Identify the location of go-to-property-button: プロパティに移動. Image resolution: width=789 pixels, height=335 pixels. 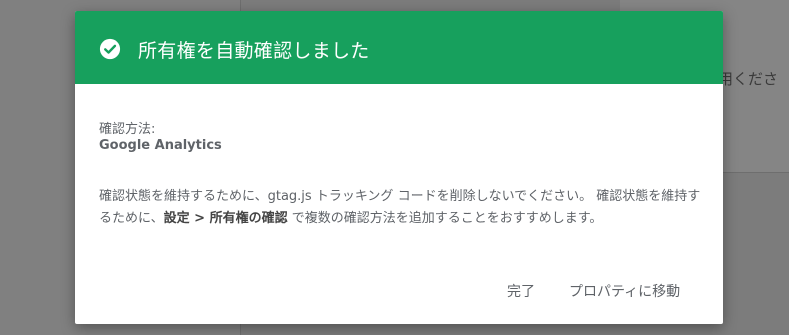
(624, 291).